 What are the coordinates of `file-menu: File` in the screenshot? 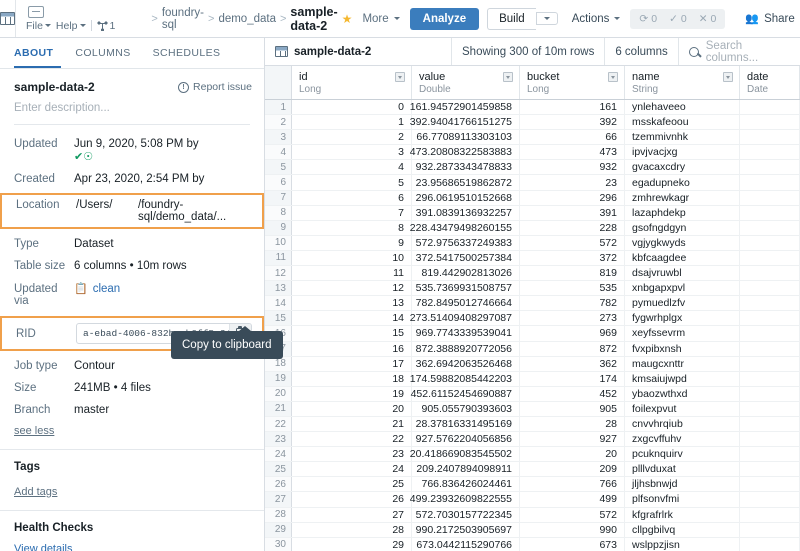 It's located at (38, 26).